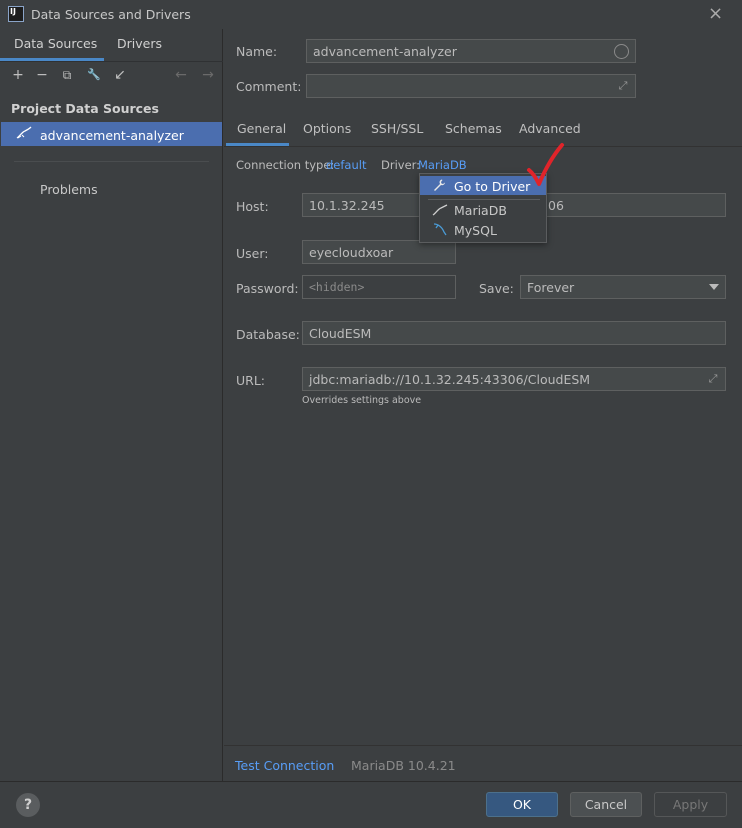 The height and width of the screenshot is (828, 742). I want to click on back-arrow-icon: ←, so click(181, 75).